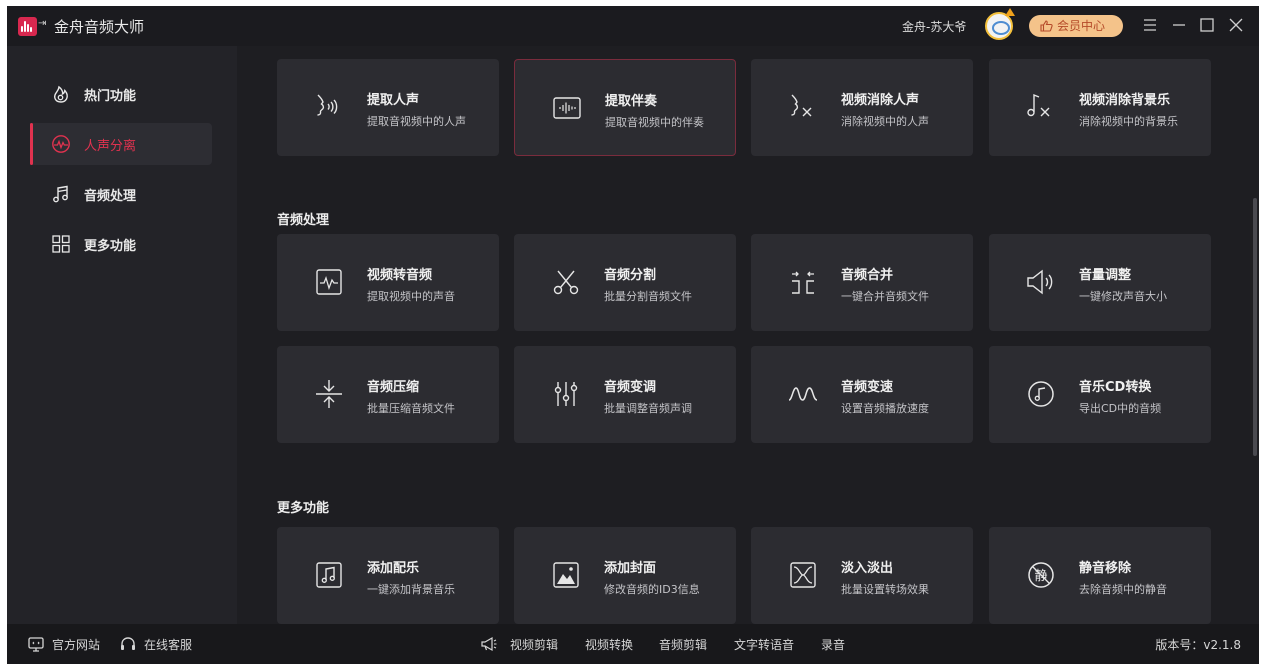  Describe the element at coordinates (630, 275) in the screenshot. I see `card-title: 音频分割` at that location.